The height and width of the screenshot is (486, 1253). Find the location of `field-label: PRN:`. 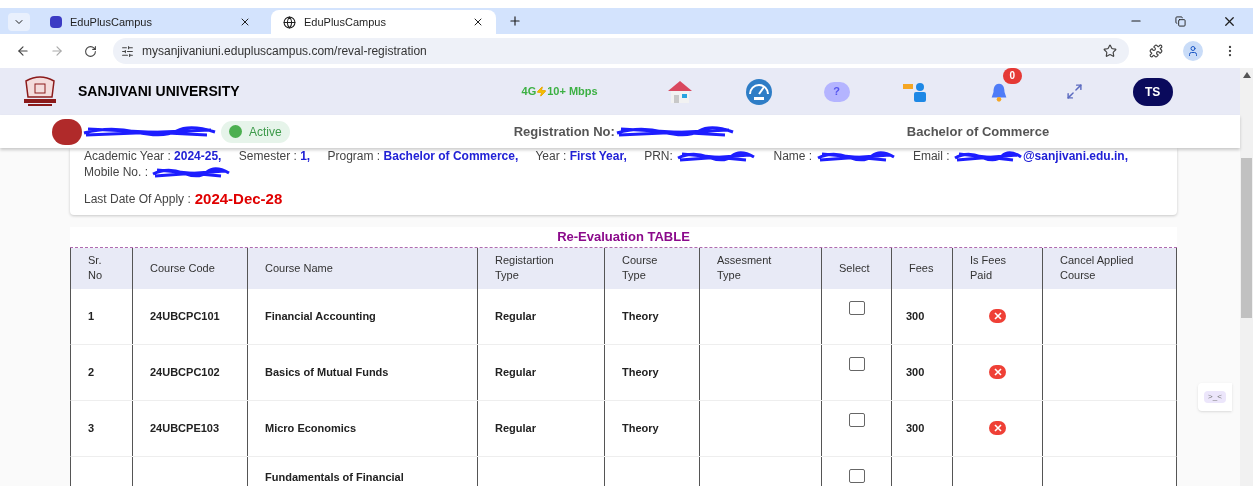

field-label: PRN: is located at coordinates (658, 156).